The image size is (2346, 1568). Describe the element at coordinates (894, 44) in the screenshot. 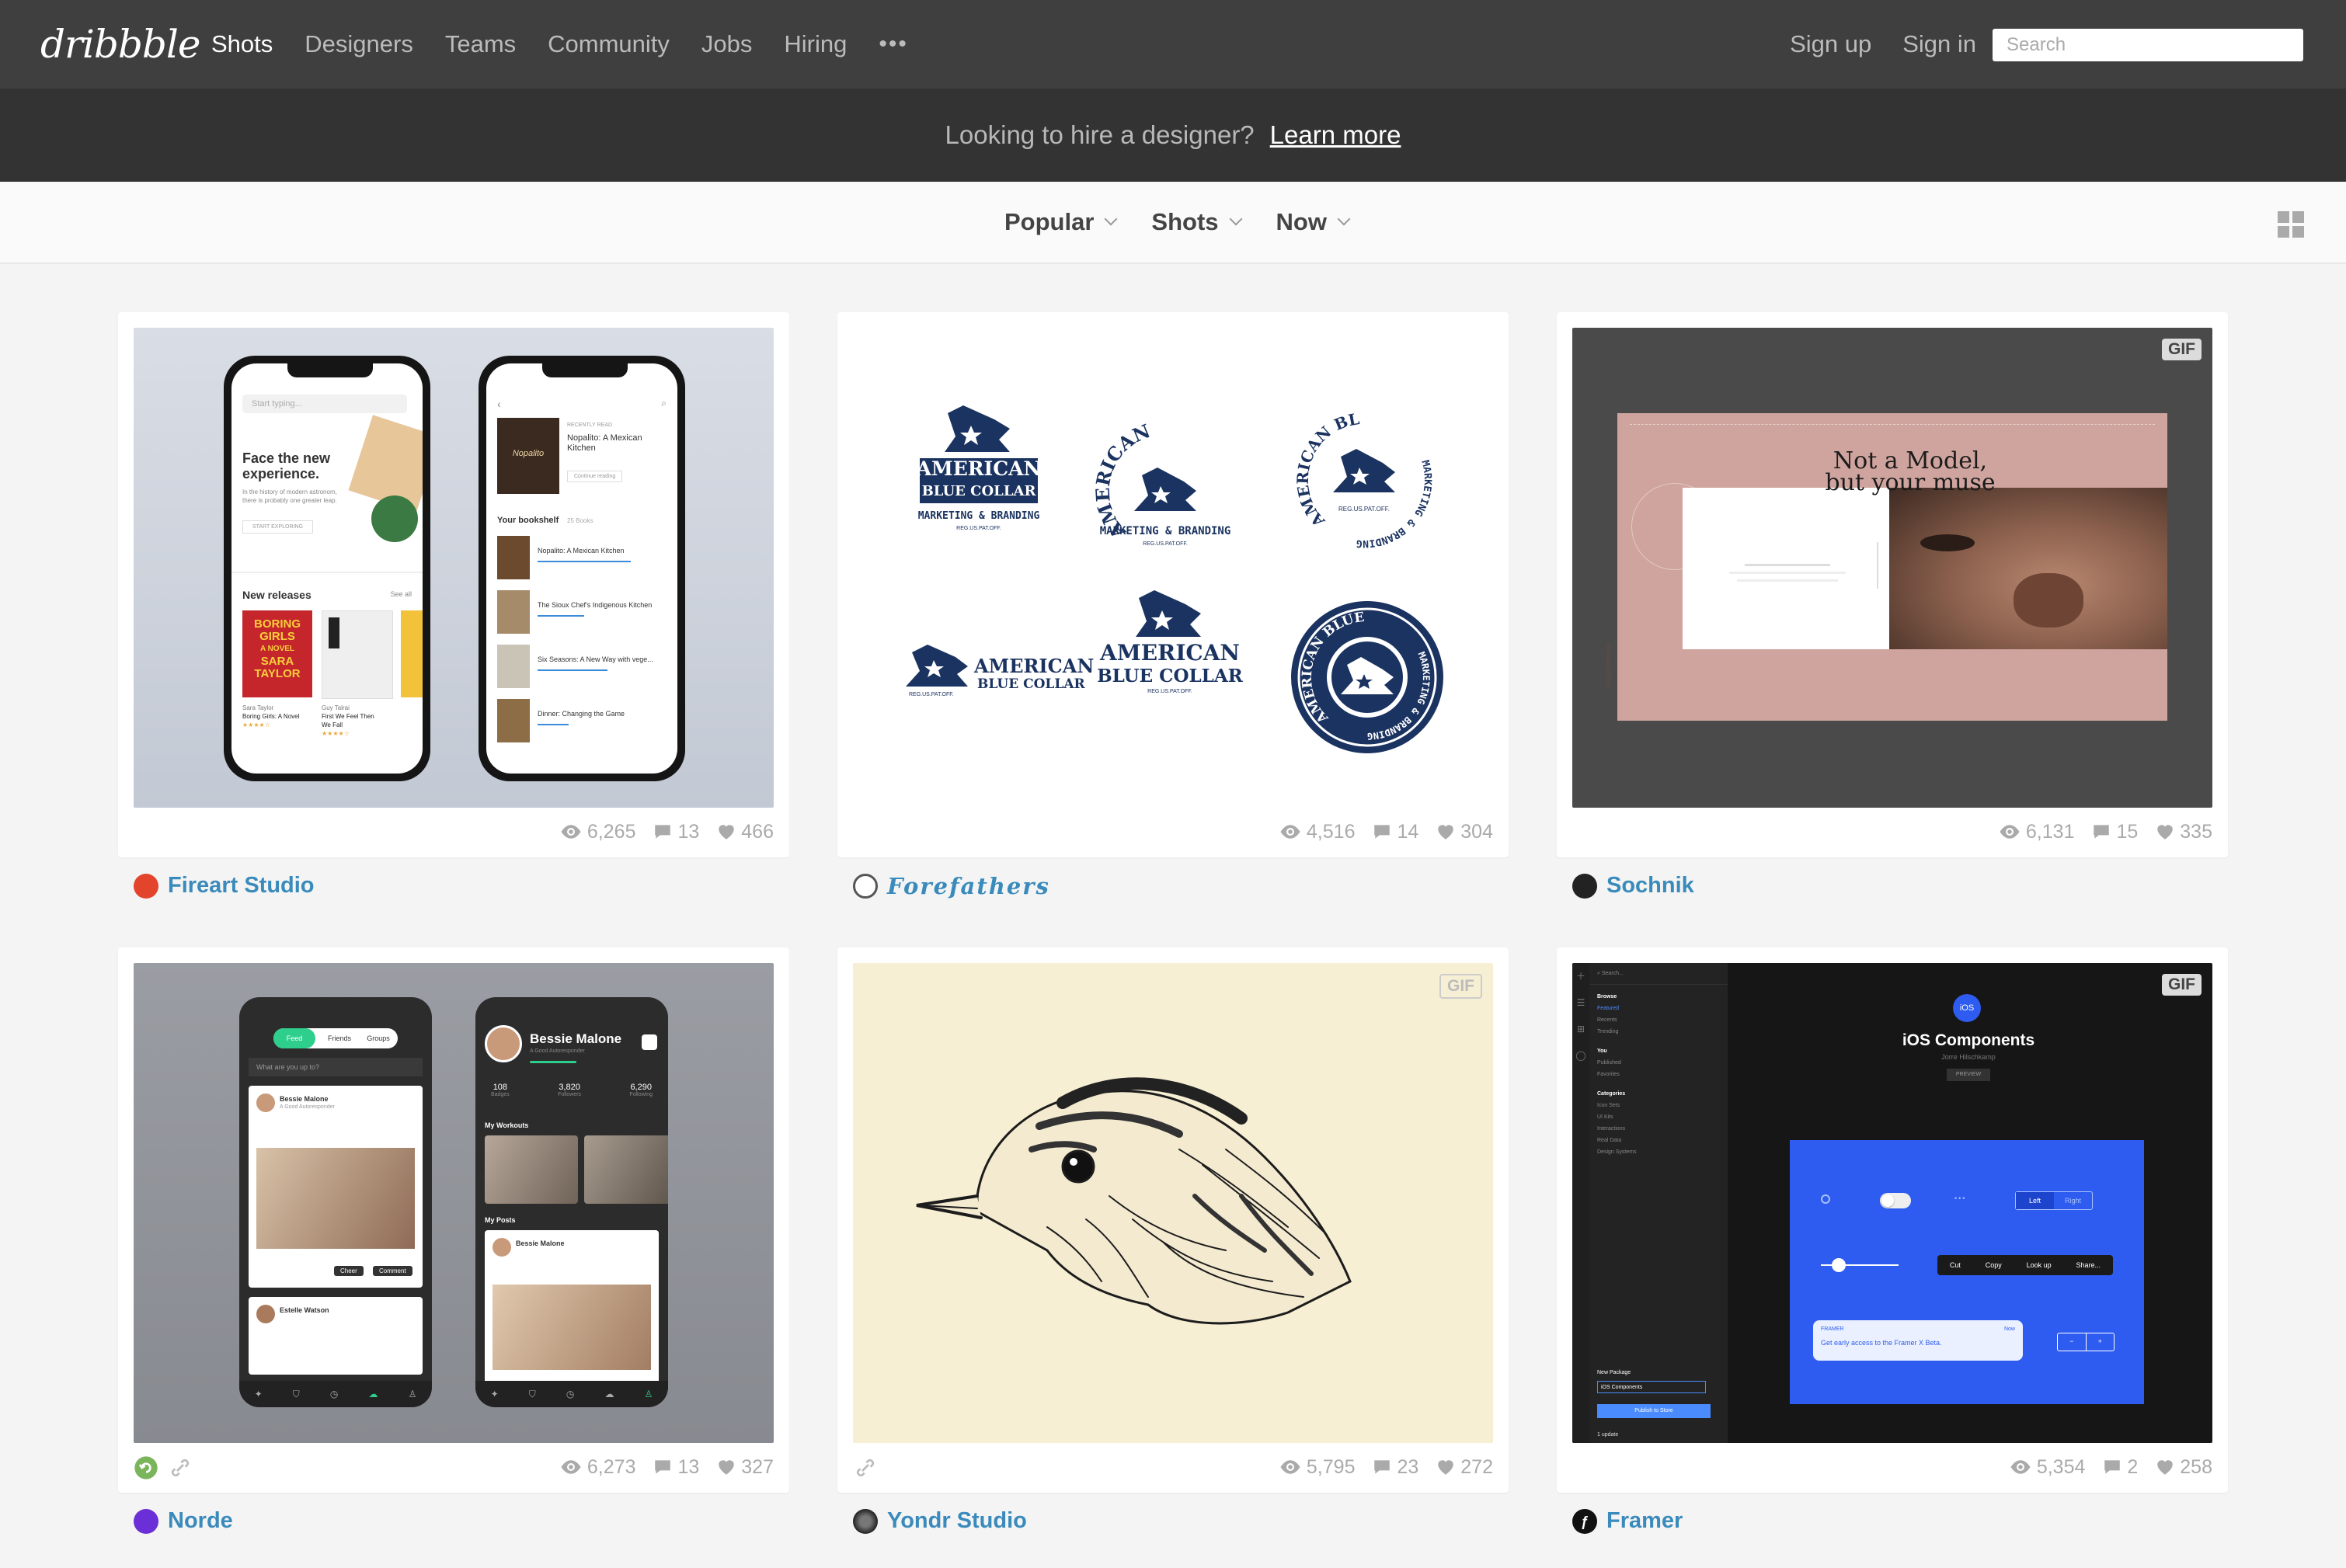

I see `more-menu-icon: •••` at that location.